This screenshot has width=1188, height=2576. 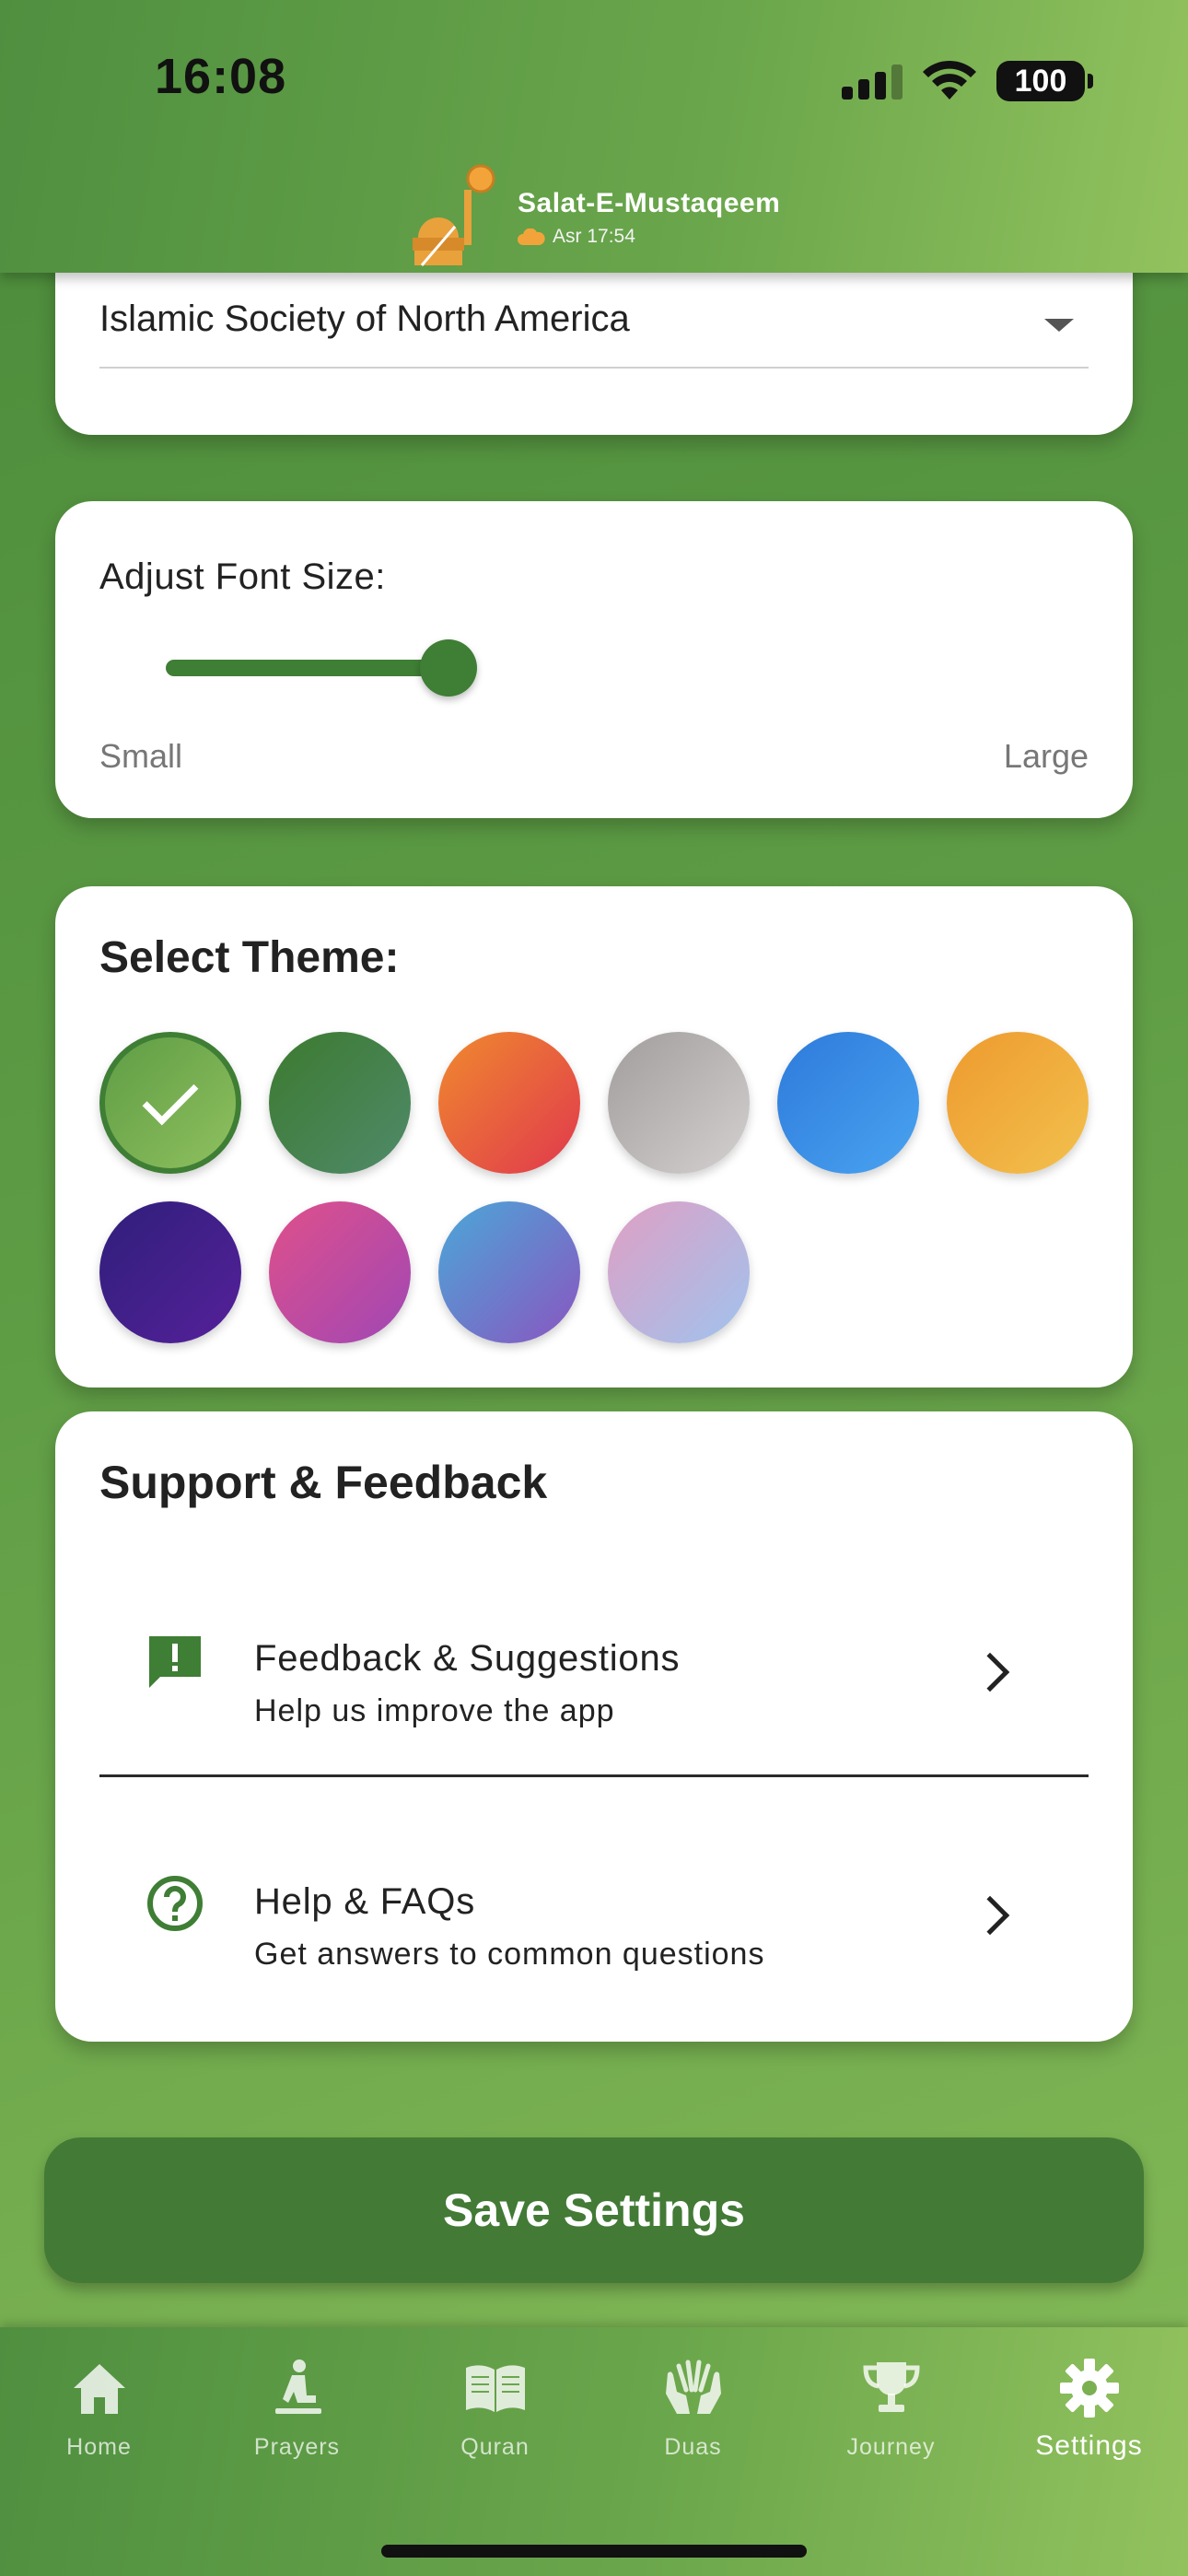 I want to click on dropdown-arrow-icon, so click(x=1059, y=325).